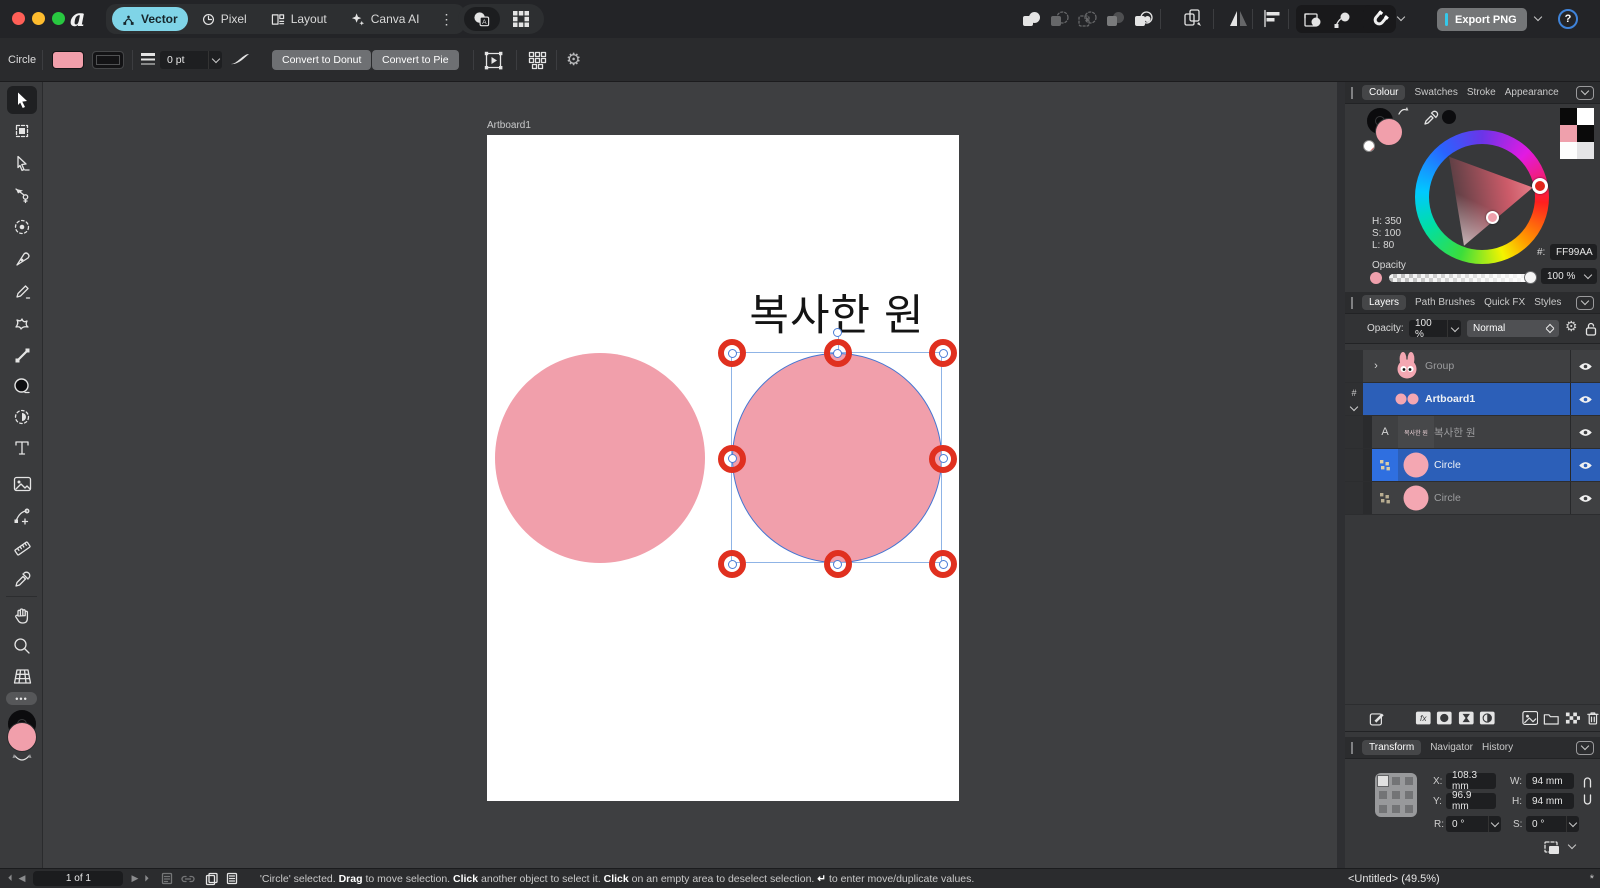  Describe the element at coordinates (1369, 146) in the screenshot. I see `no-colour-swatch` at that location.